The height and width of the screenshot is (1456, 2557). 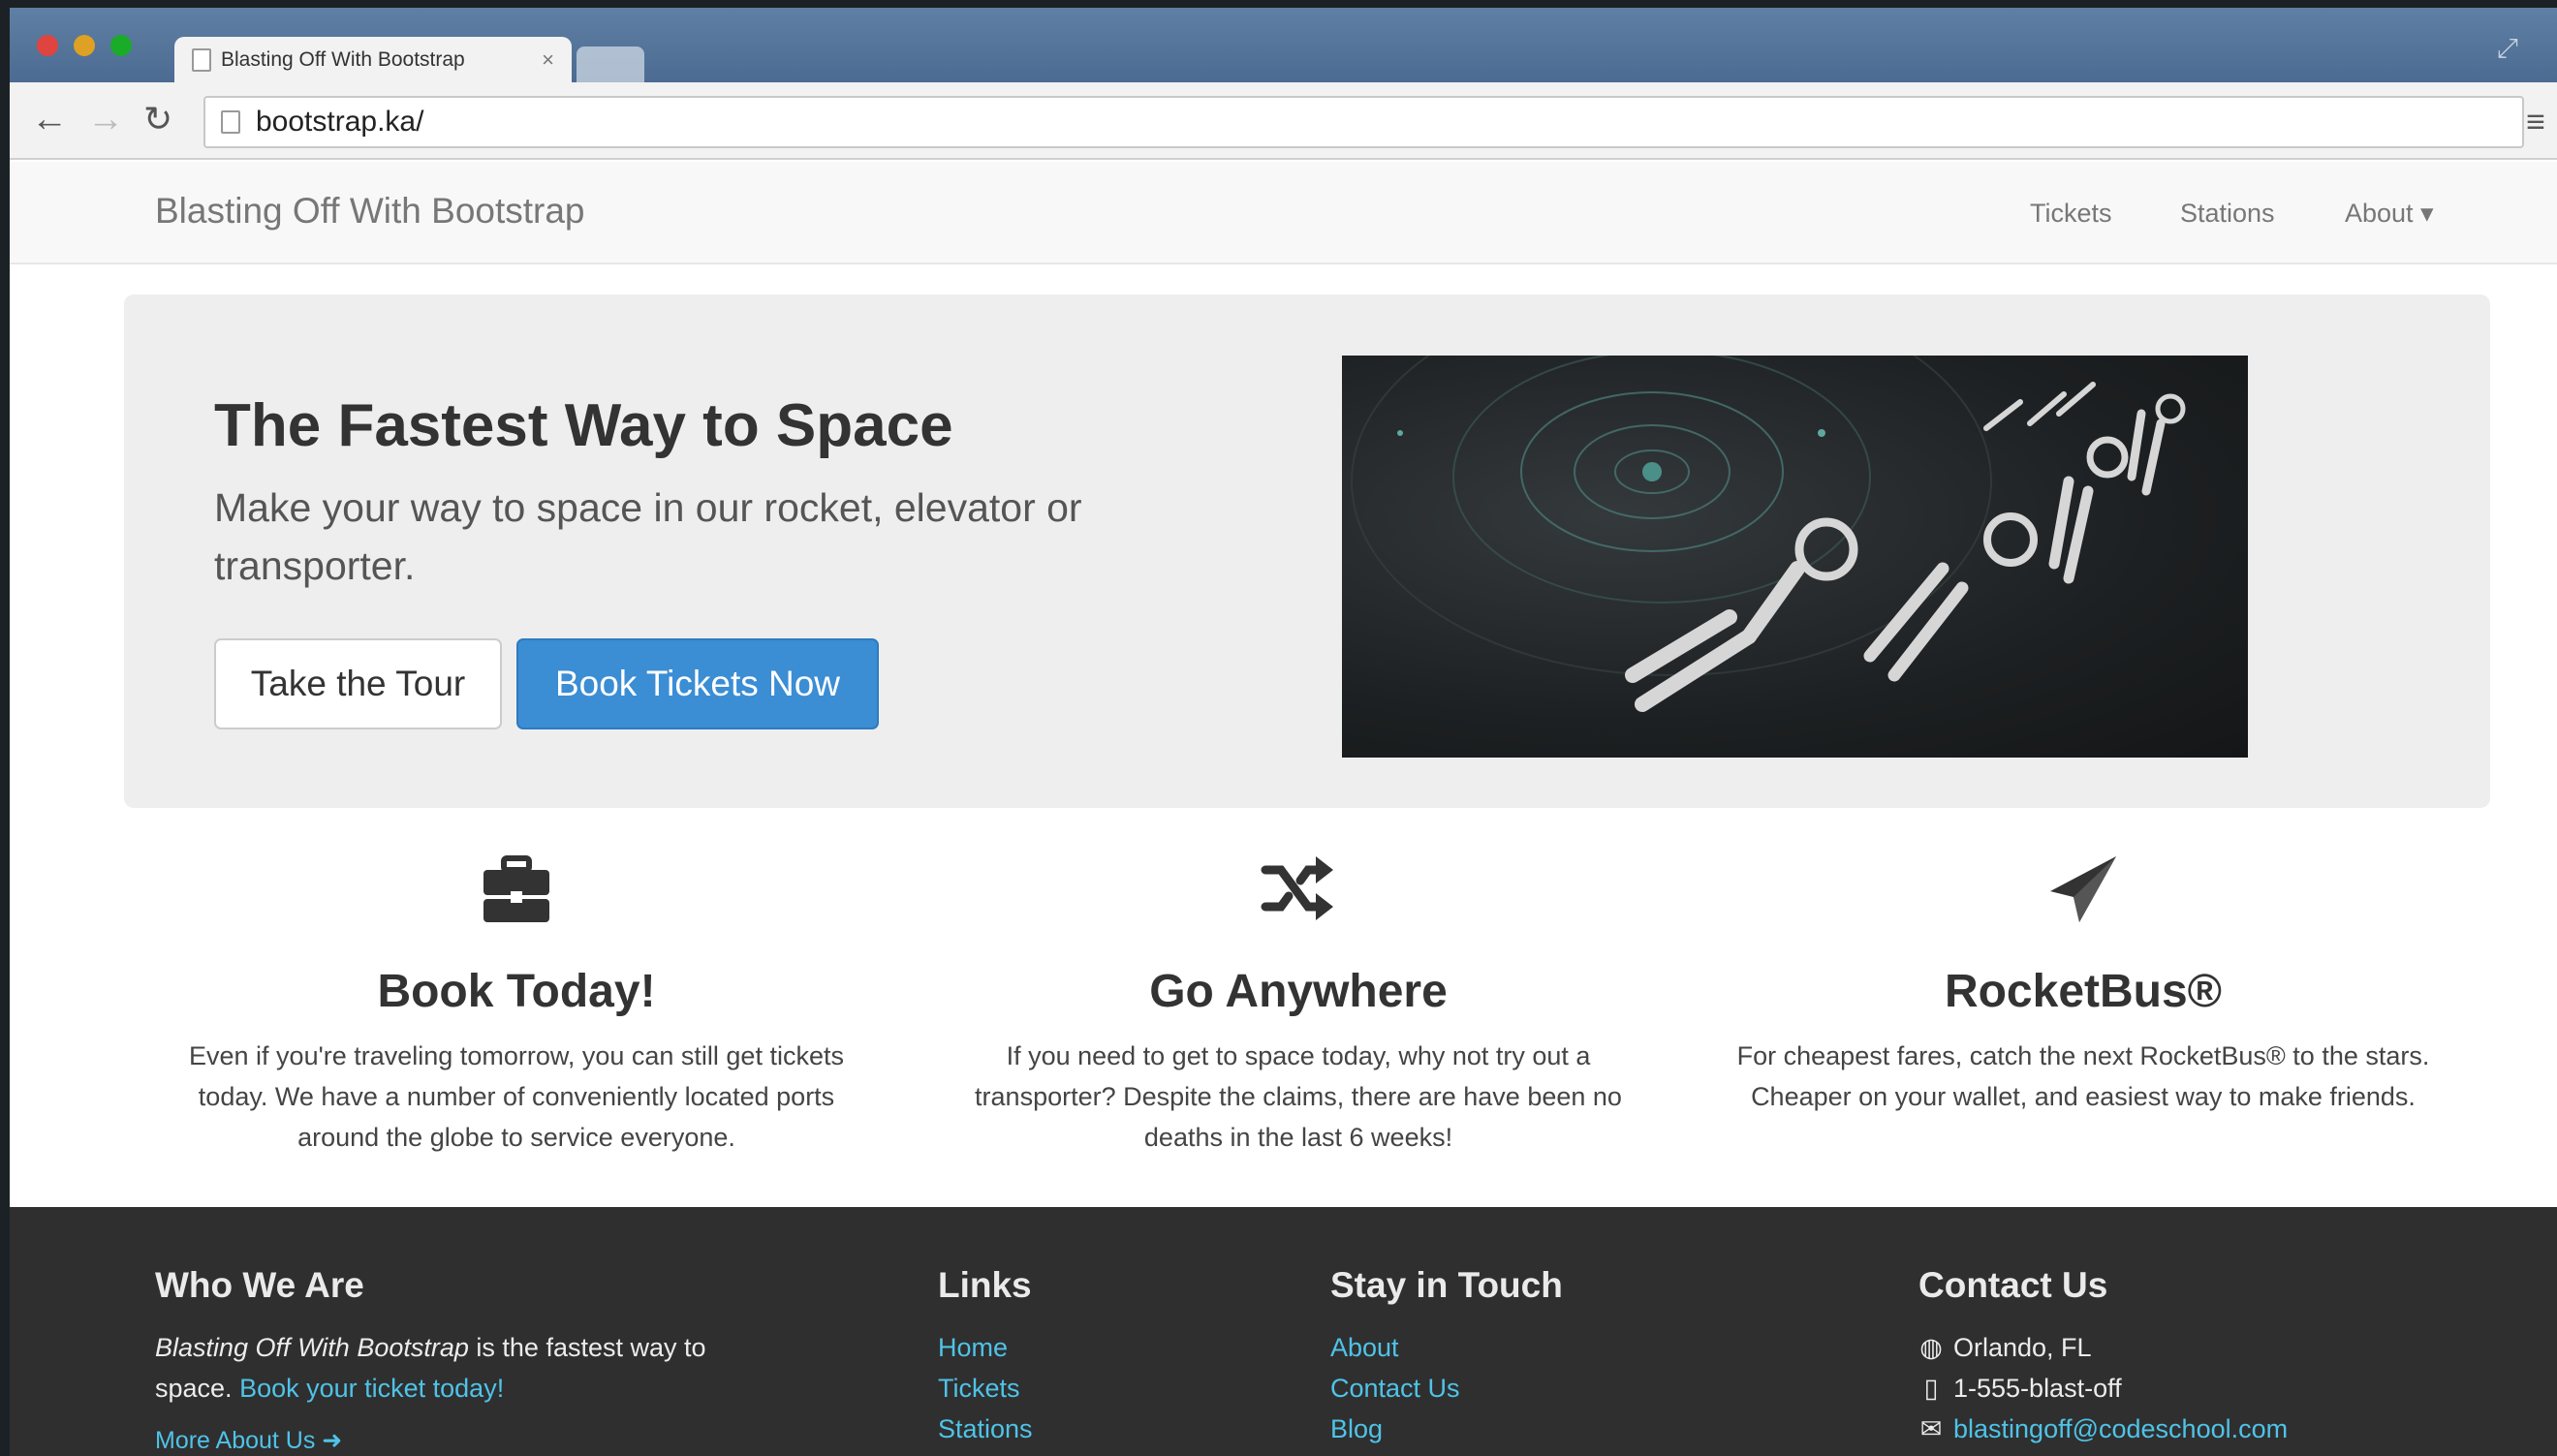 What do you see at coordinates (1768, 534) in the screenshot?
I see `astronauts-illustration` at bounding box center [1768, 534].